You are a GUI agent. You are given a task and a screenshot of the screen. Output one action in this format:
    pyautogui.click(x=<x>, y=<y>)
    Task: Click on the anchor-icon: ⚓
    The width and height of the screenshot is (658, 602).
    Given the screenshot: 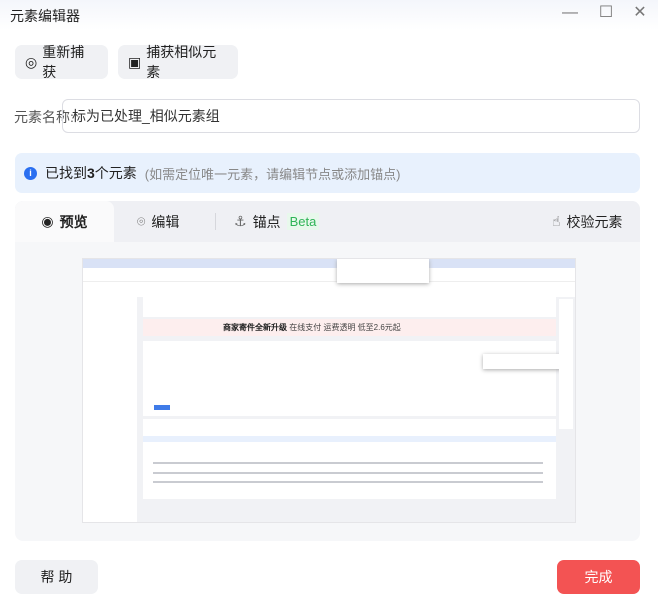 What is the action you would take?
    pyautogui.click(x=240, y=221)
    